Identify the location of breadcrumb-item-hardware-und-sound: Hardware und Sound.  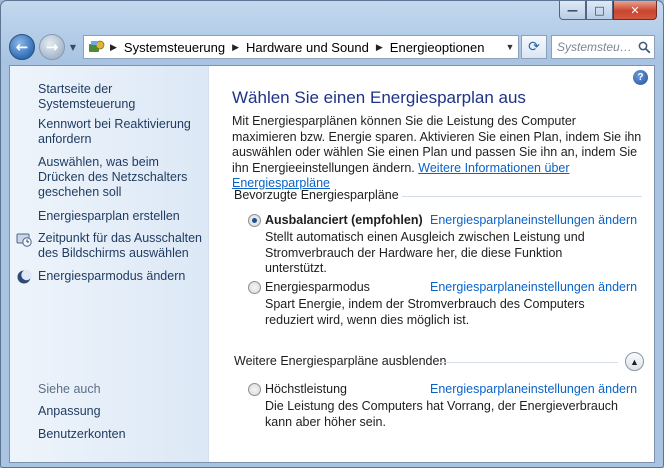
(307, 47).